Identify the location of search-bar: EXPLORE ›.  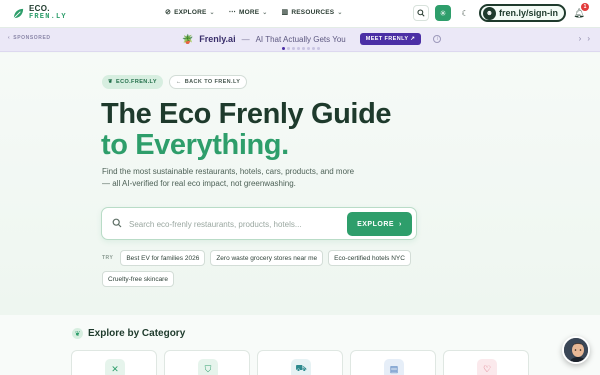
(259, 223).